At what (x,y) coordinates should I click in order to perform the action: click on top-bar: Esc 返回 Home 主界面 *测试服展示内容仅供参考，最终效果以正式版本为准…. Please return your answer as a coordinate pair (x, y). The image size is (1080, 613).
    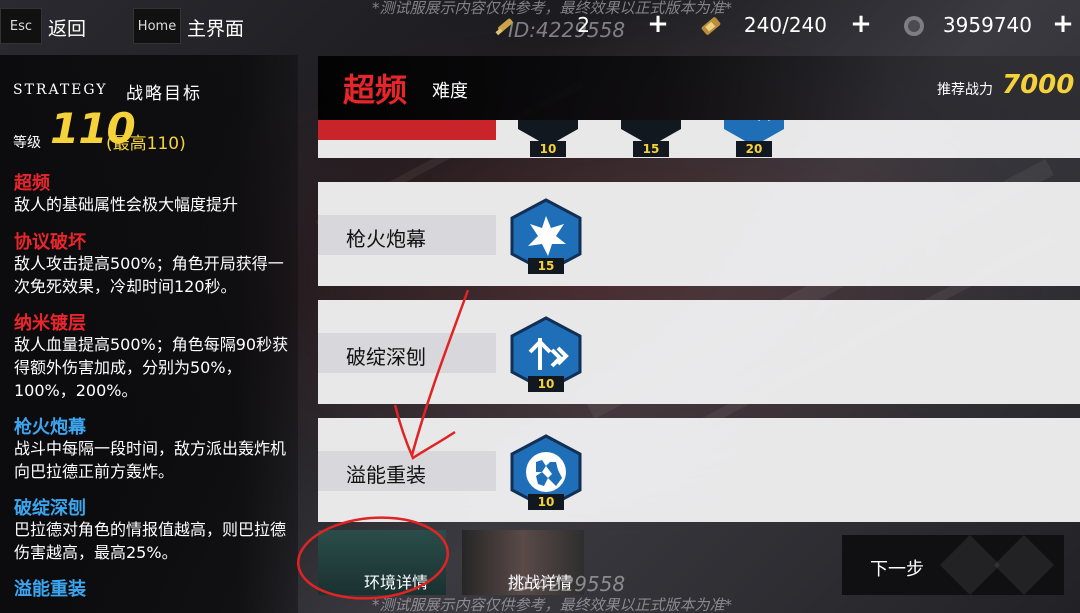
    Looking at the image, I should click on (540, 26).